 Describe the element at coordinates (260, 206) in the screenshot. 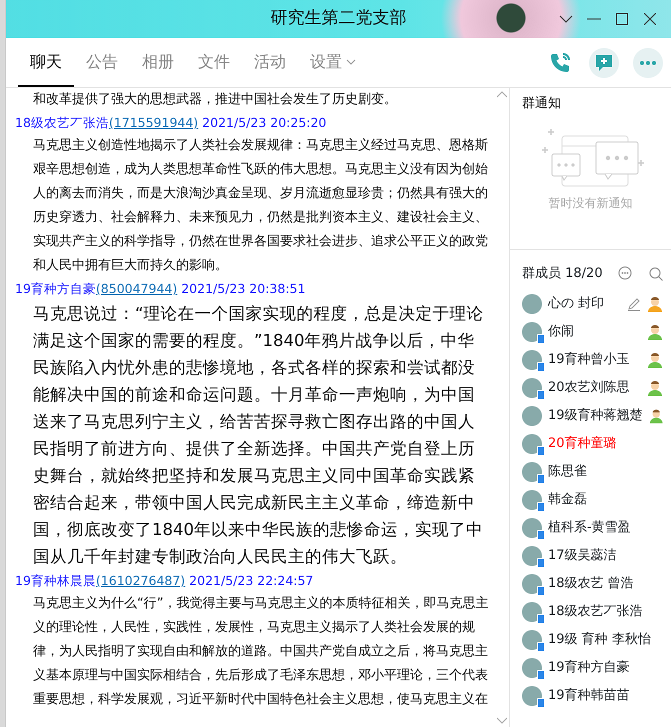

I see `message-text: 马克思主义创造性地揭示了人类社会发展规律：马克思主义经过马克思、恩格斯艰辛思想创造，成为人类思想革命性飞跃的伟大思想。马克思主义没有因为创始人的离去而消失，而是大浪淘沙真金呈现、岁月流逝愈显珍贵；仍然具有强大的历史穿透力、社会解释力、未来预见力，仍然是批判资本主义、建设社会主义、实现共产主义的科学指导，仍然在世界各国要求社会进步、追求公平正义的政党和人民中拥有巨大而持久的影响。` at that location.